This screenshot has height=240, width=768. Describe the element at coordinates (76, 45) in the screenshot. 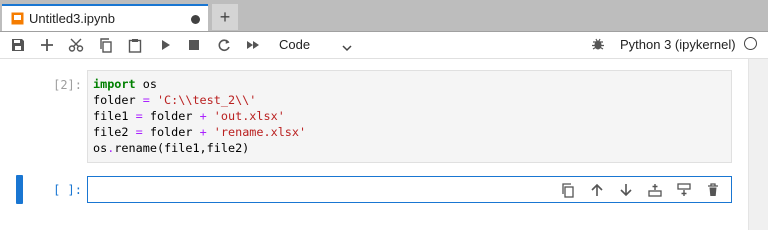

I see `cut-icon` at that location.